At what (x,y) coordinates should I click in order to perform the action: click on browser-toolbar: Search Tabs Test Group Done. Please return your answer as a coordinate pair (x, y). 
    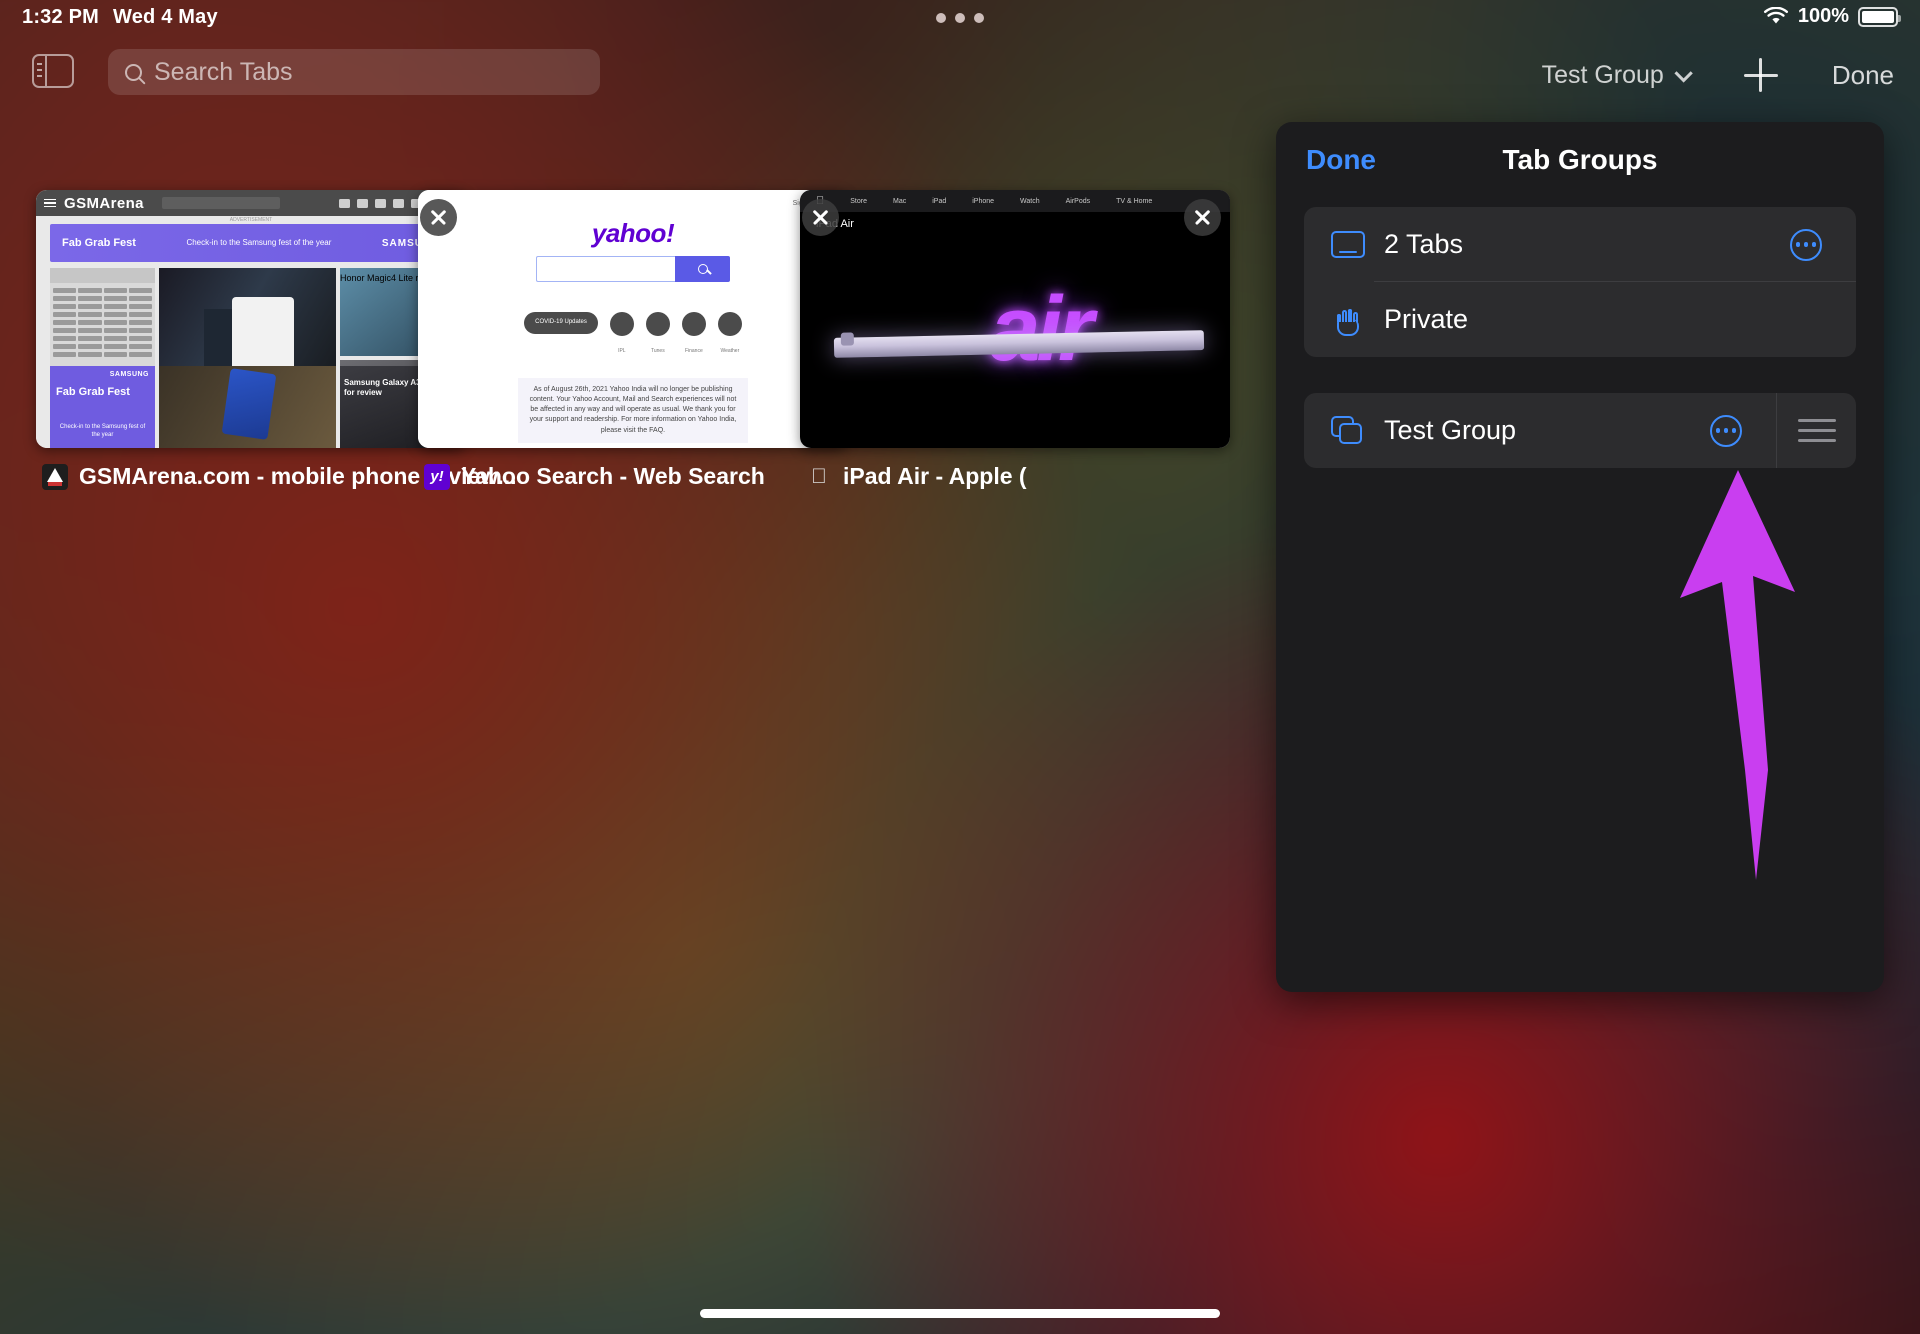
    Looking at the image, I should click on (960, 75).